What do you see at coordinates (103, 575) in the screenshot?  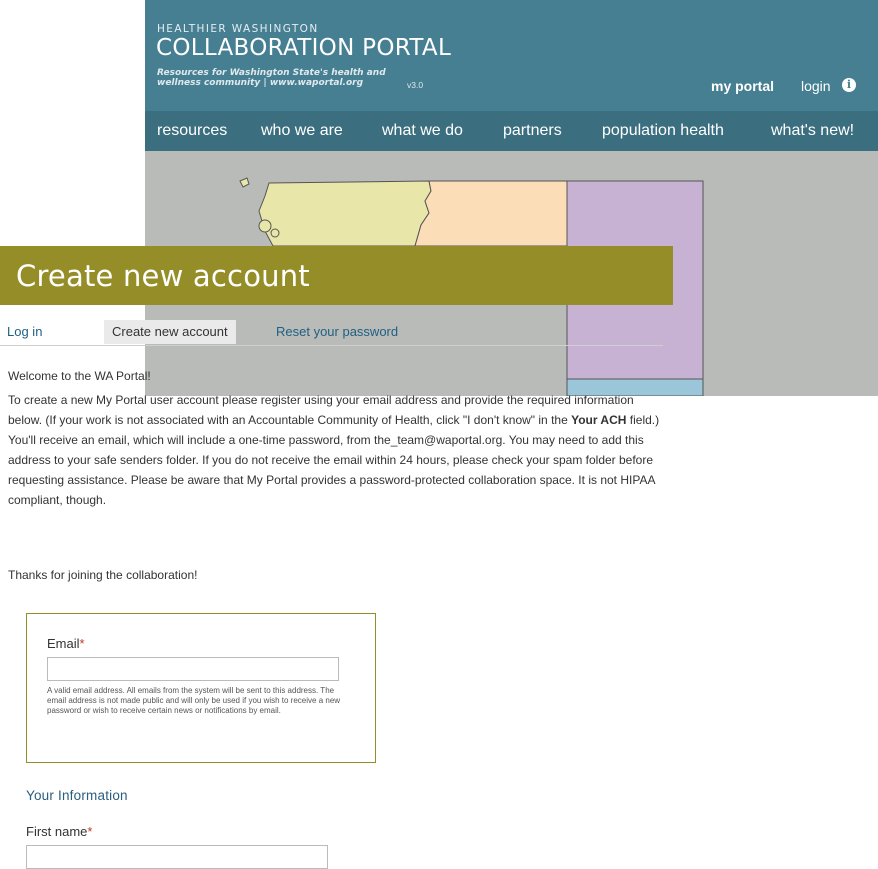 I see `thanks-text: Thanks for joining the collaboration!` at bounding box center [103, 575].